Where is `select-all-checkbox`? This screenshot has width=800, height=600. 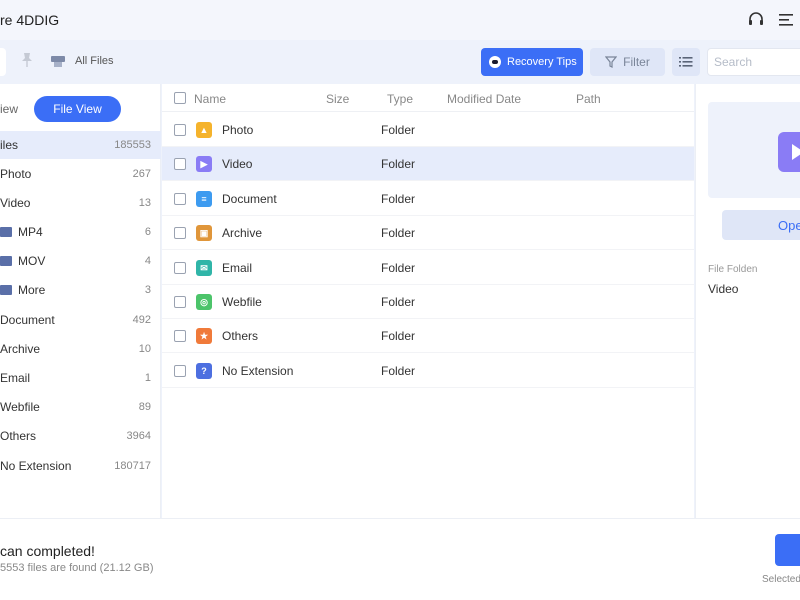 select-all-checkbox is located at coordinates (180, 98).